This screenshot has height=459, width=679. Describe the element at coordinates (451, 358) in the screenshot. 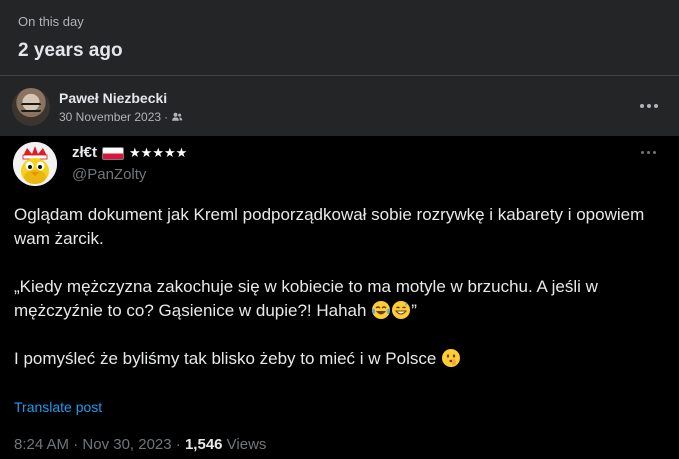

I see `shushing-face-icon` at that location.